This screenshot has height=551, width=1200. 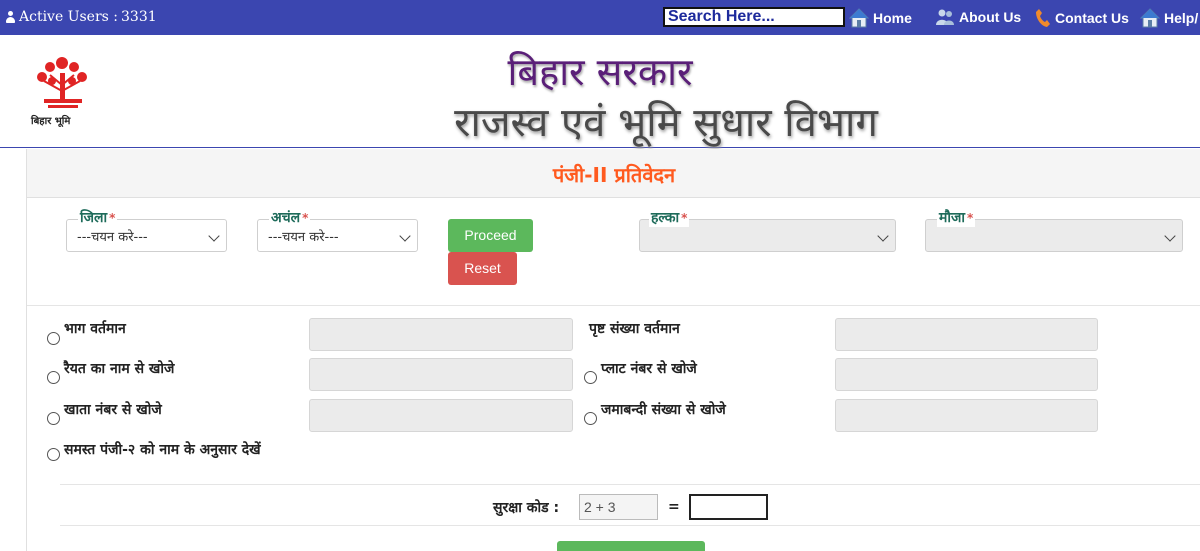 I want to click on user-icon, so click(x=10, y=17).